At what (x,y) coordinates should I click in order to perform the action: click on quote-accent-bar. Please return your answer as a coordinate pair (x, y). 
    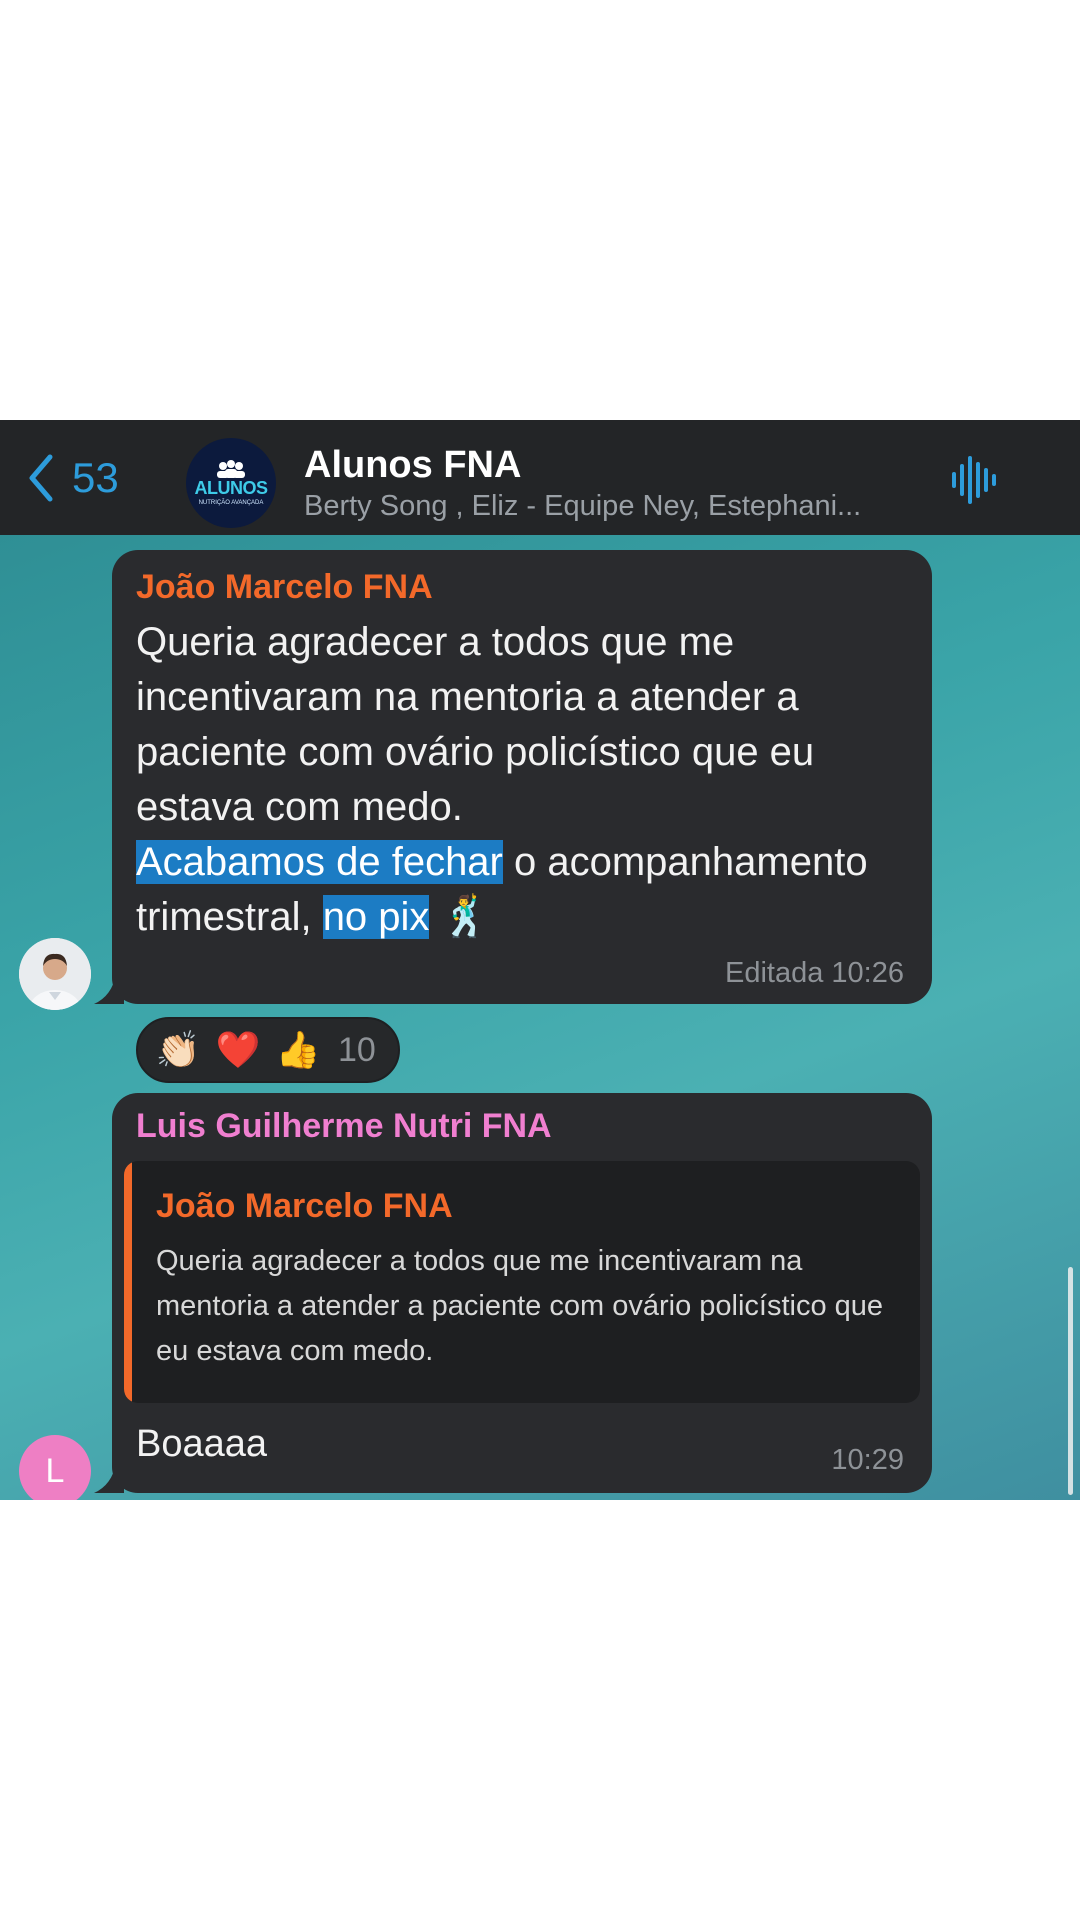
    Looking at the image, I should click on (128, 1282).